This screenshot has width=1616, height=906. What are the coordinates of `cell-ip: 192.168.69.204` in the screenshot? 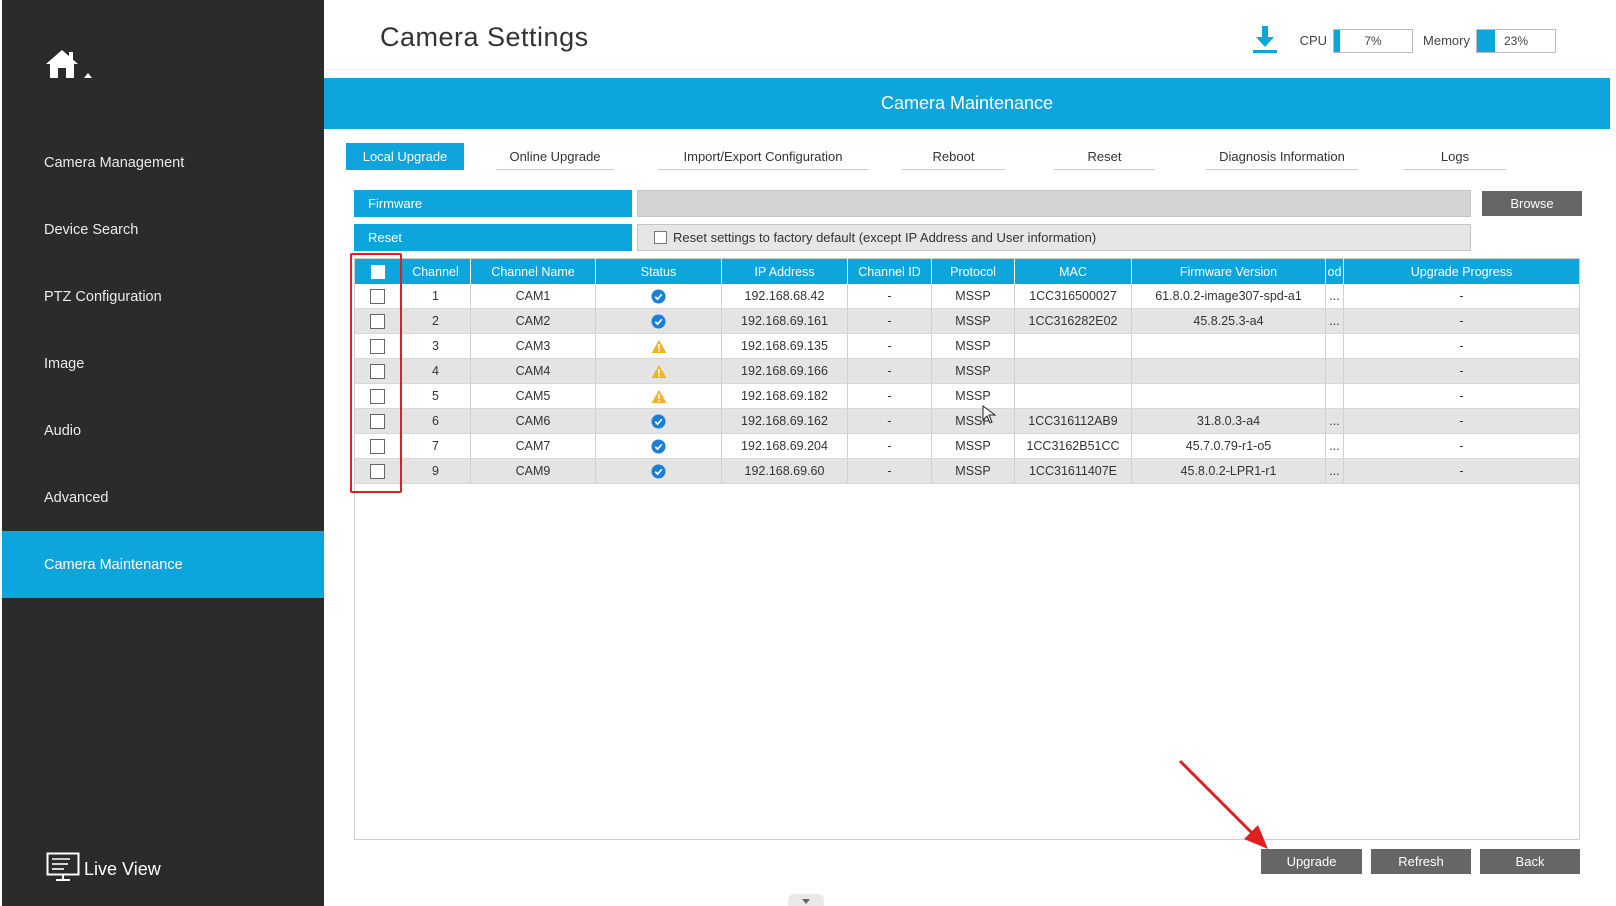 It's located at (785, 446).